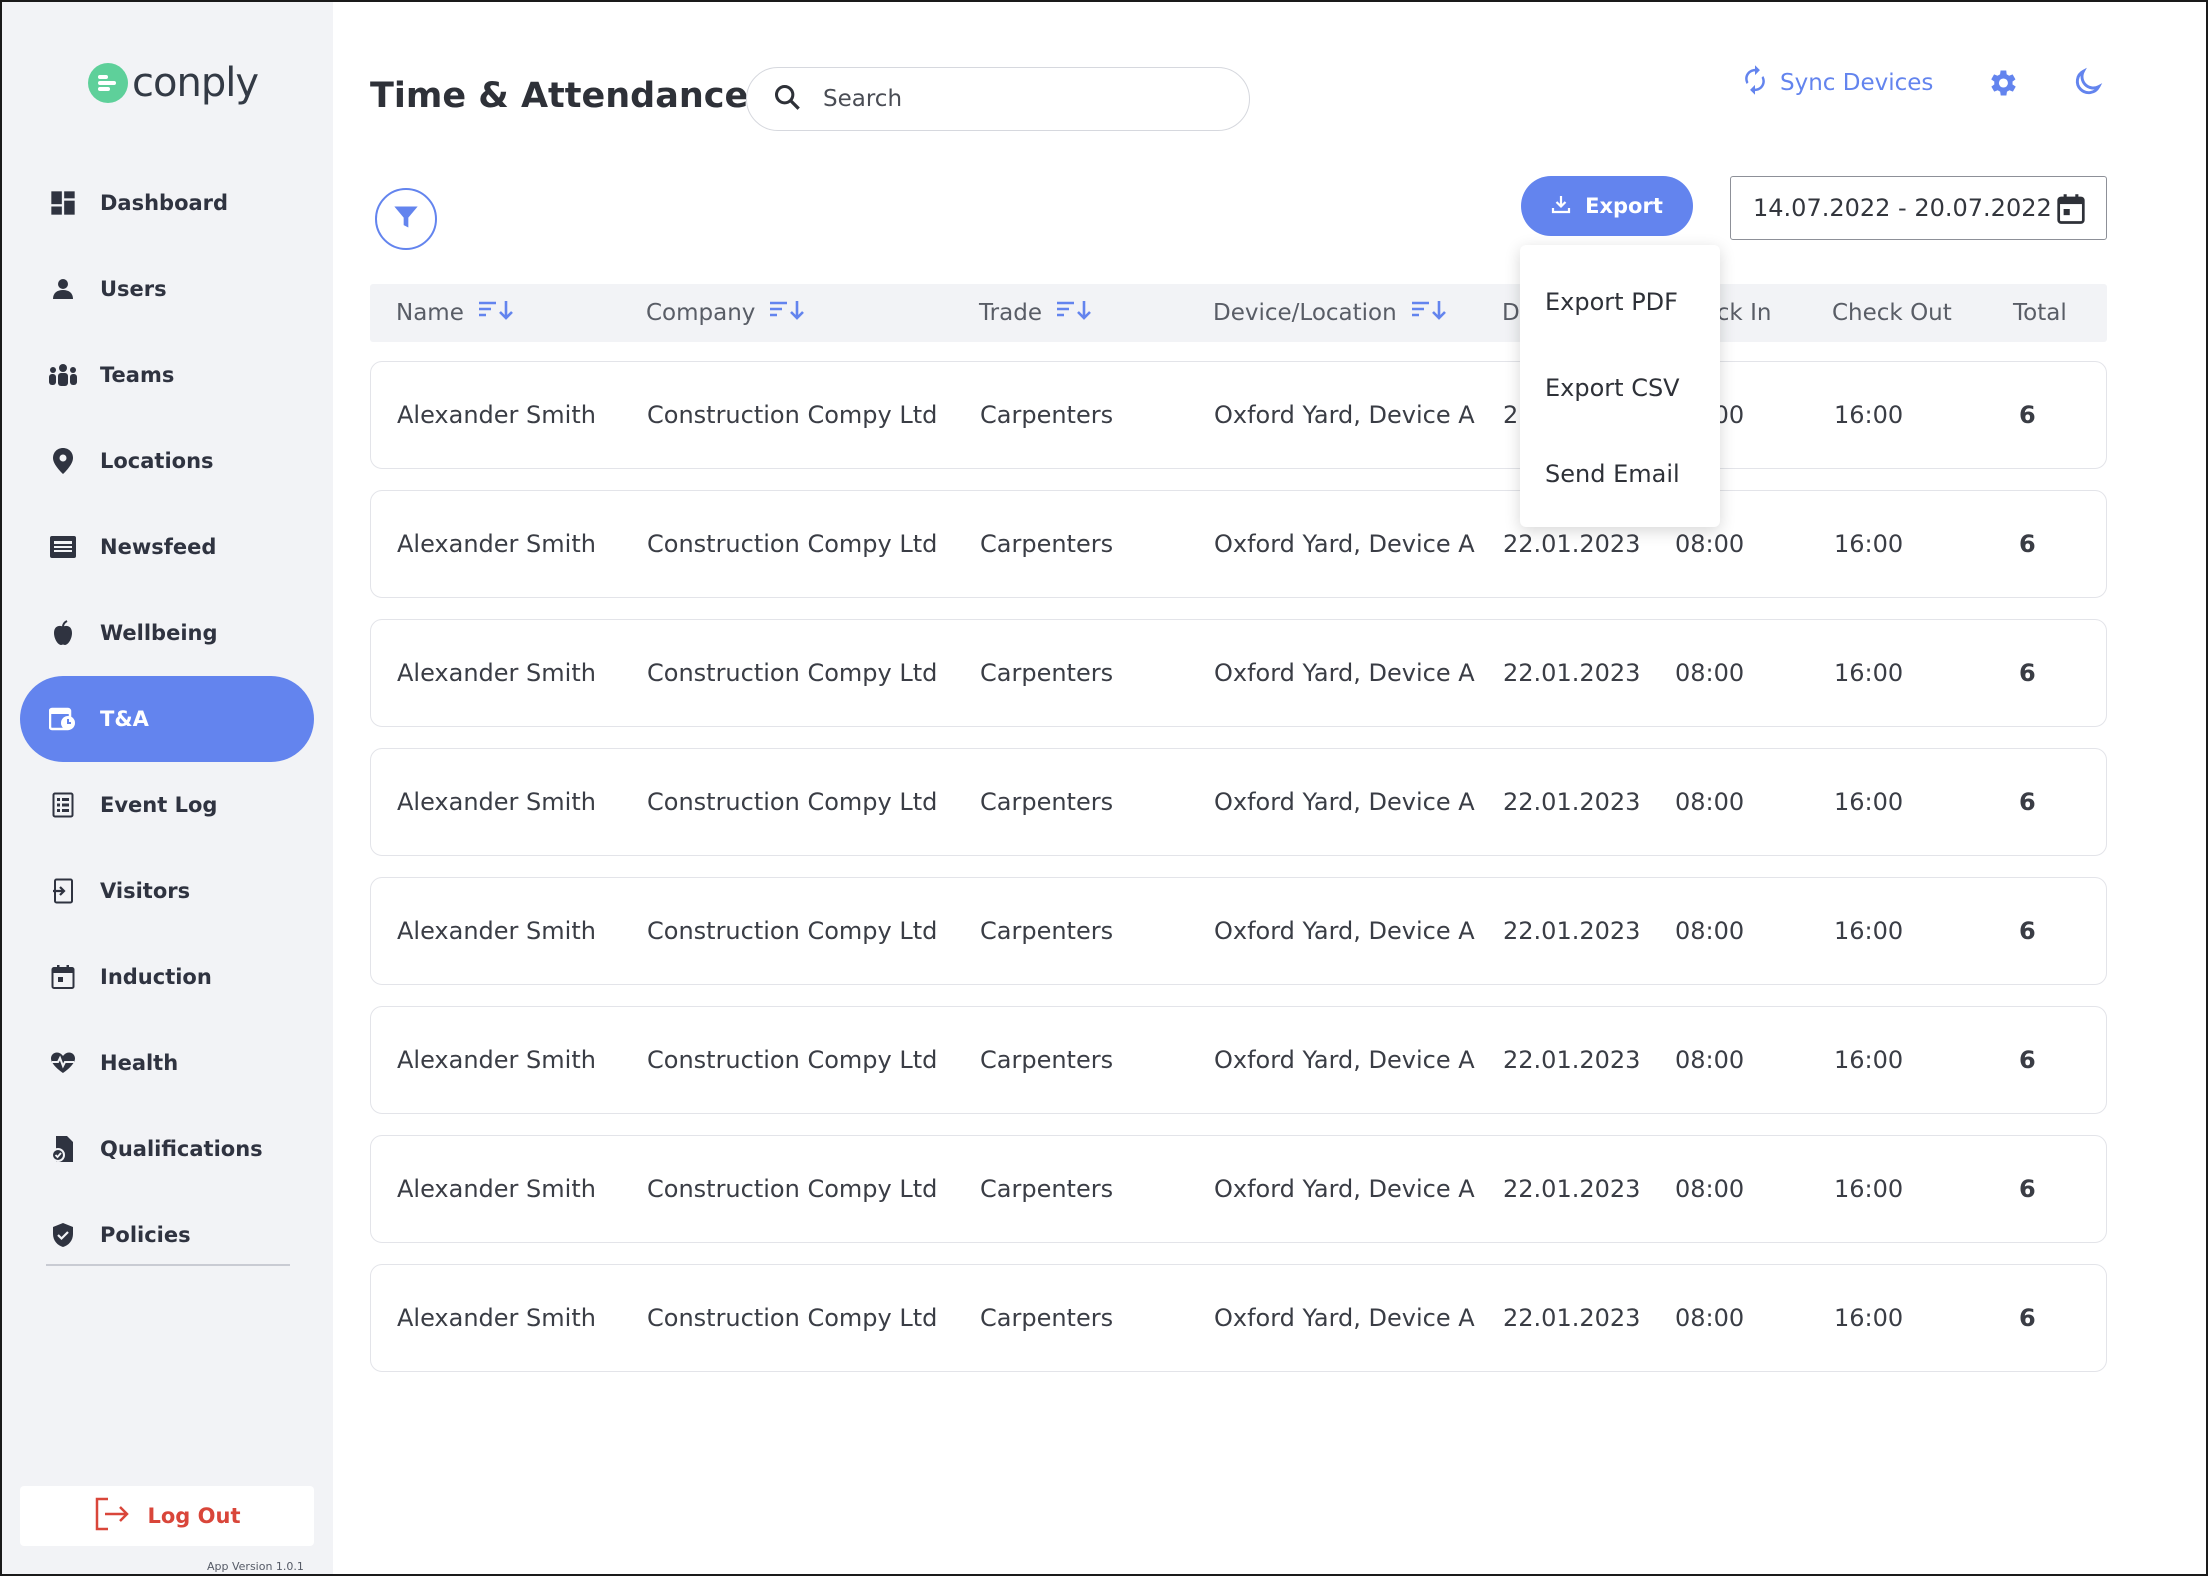 The height and width of the screenshot is (1576, 2208). I want to click on column-header-company: Company, so click(725, 313).